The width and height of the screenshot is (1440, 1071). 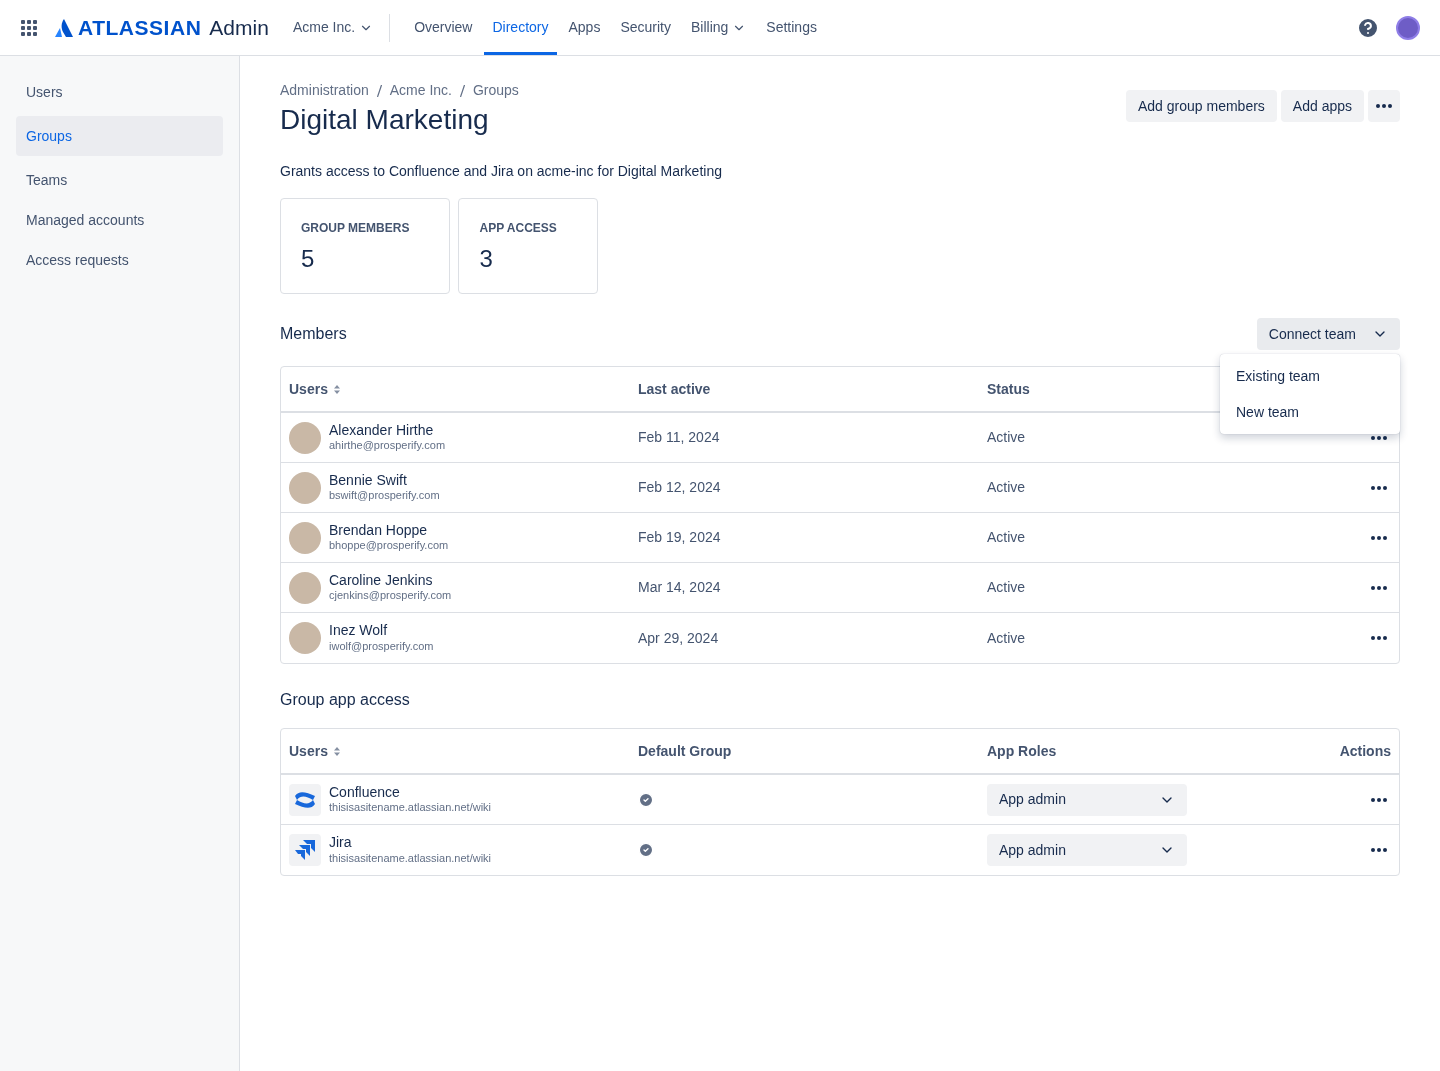 What do you see at coordinates (679, 638) in the screenshot?
I see `table-cell-text: Apr 29, 2024` at bounding box center [679, 638].